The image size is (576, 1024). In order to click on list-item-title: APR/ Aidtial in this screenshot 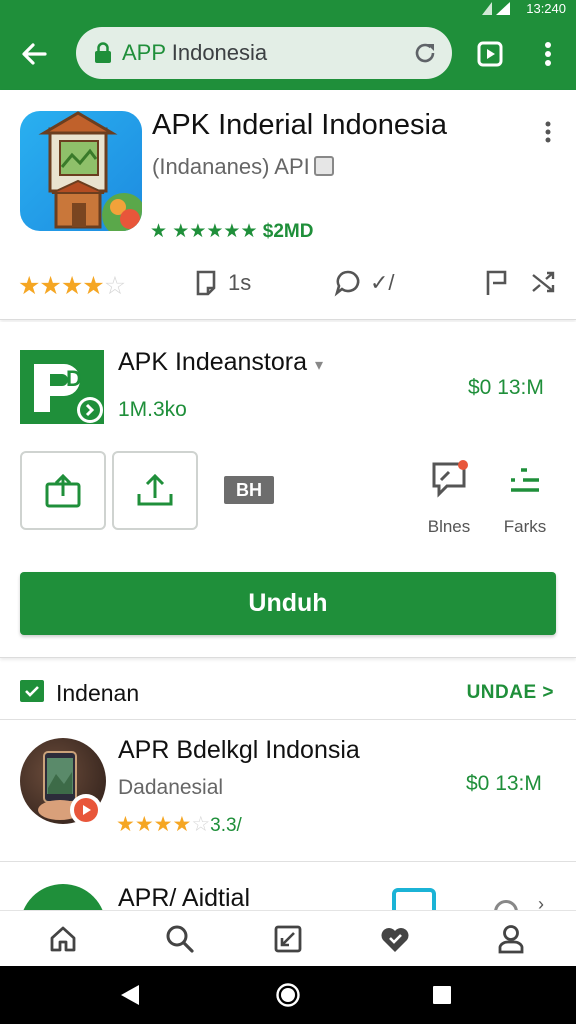, I will do `click(184, 897)`.